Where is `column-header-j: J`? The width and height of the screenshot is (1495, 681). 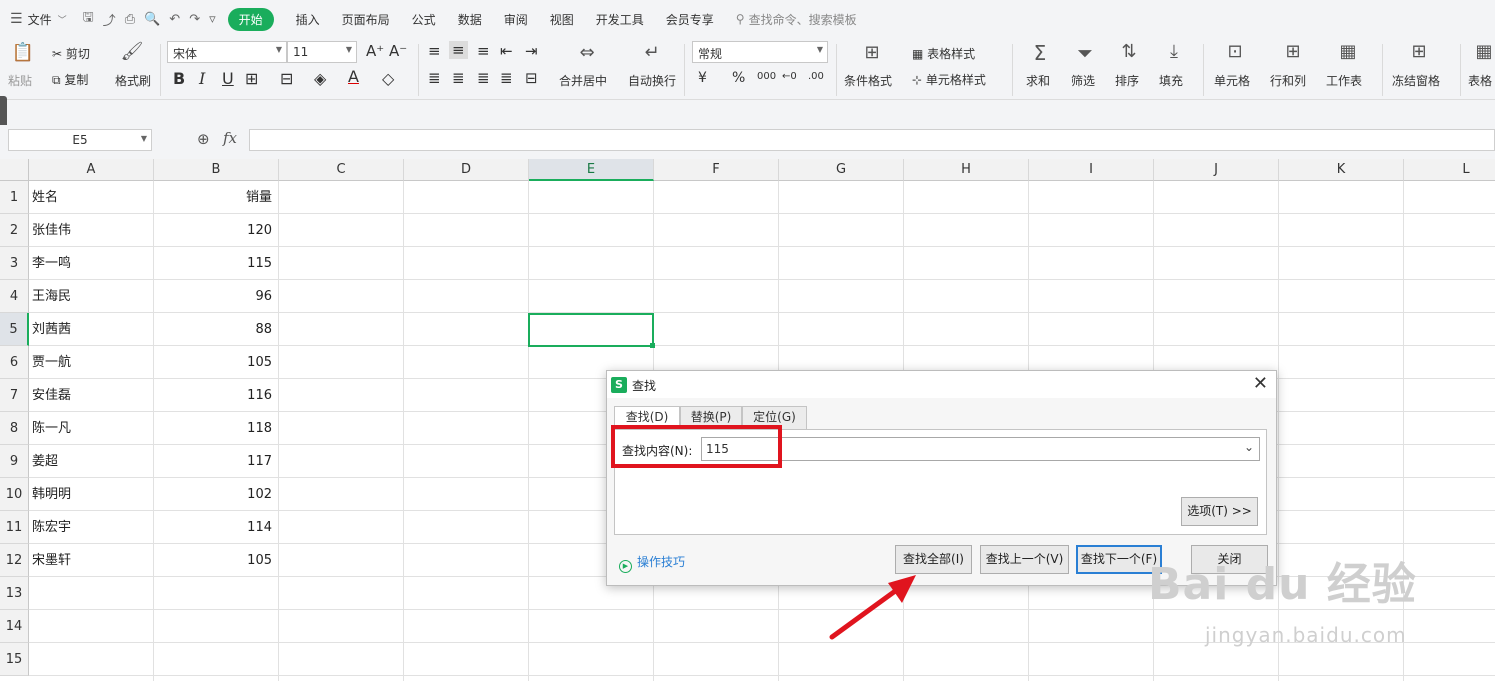 column-header-j: J is located at coordinates (1216, 170).